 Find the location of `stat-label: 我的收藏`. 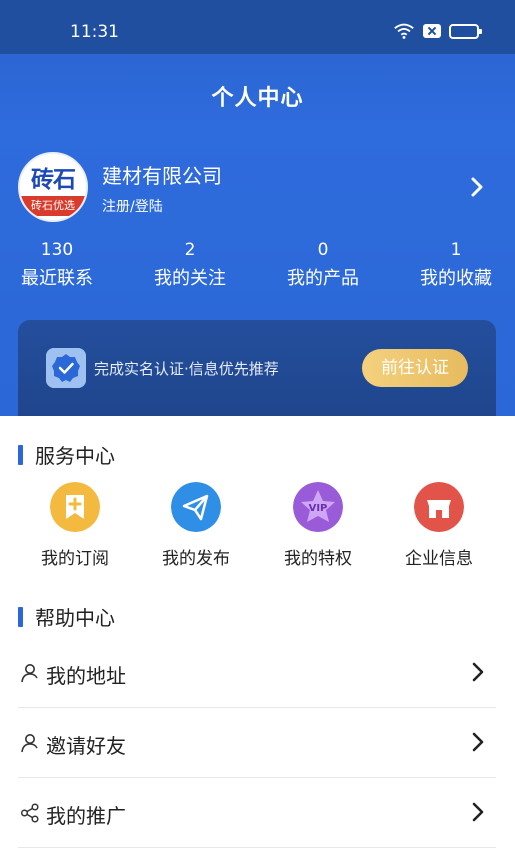

stat-label: 我的收藏 is located at coordinates (456, 278).